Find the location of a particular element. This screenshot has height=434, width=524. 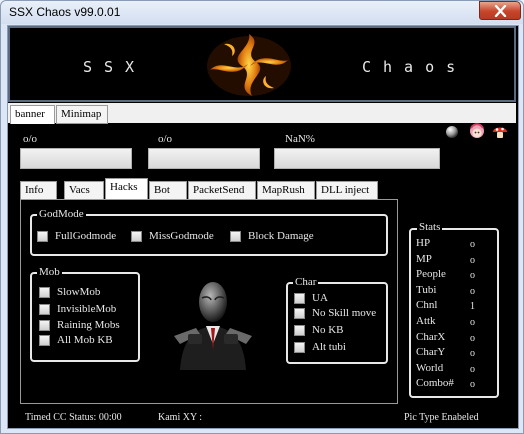

tab-hacks-label: Hacks is located at coordinates (124, 187).